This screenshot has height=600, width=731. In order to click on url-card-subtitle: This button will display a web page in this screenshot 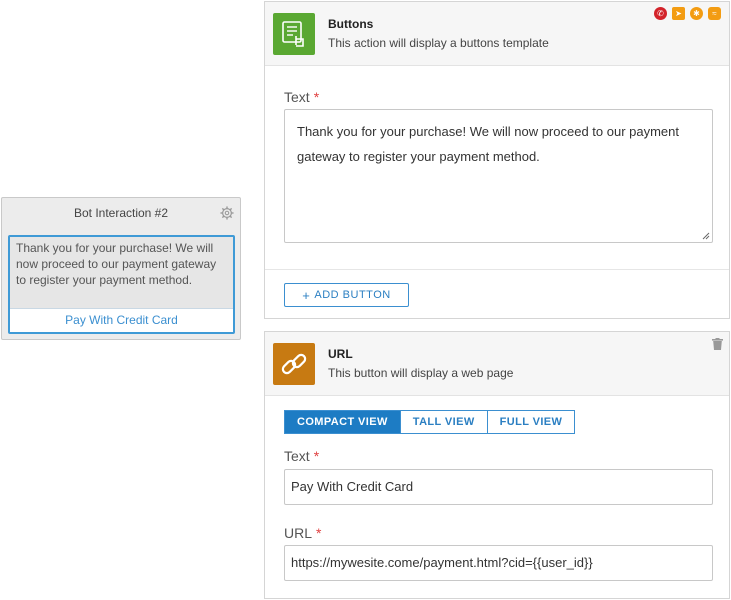, I will do `click(421, 373)`.